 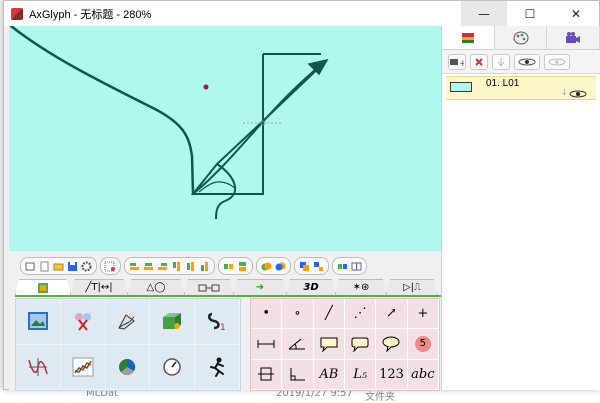 What do you see at coordinates (342, 266) in the screenshot?
I see `flip-h-button` at bounding box center [342, 266].